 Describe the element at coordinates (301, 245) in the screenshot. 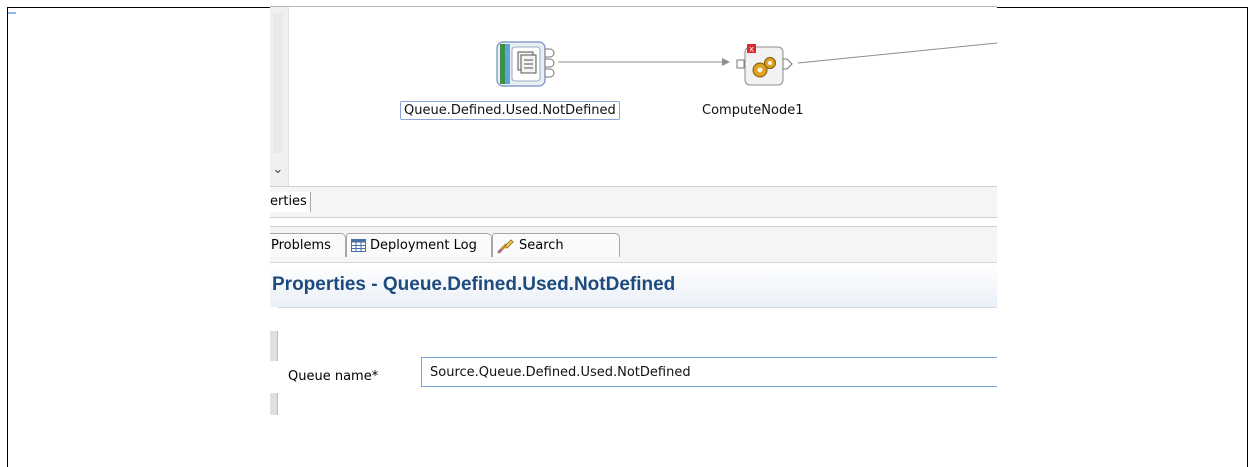

I see `tab-label: Problems` at that location.